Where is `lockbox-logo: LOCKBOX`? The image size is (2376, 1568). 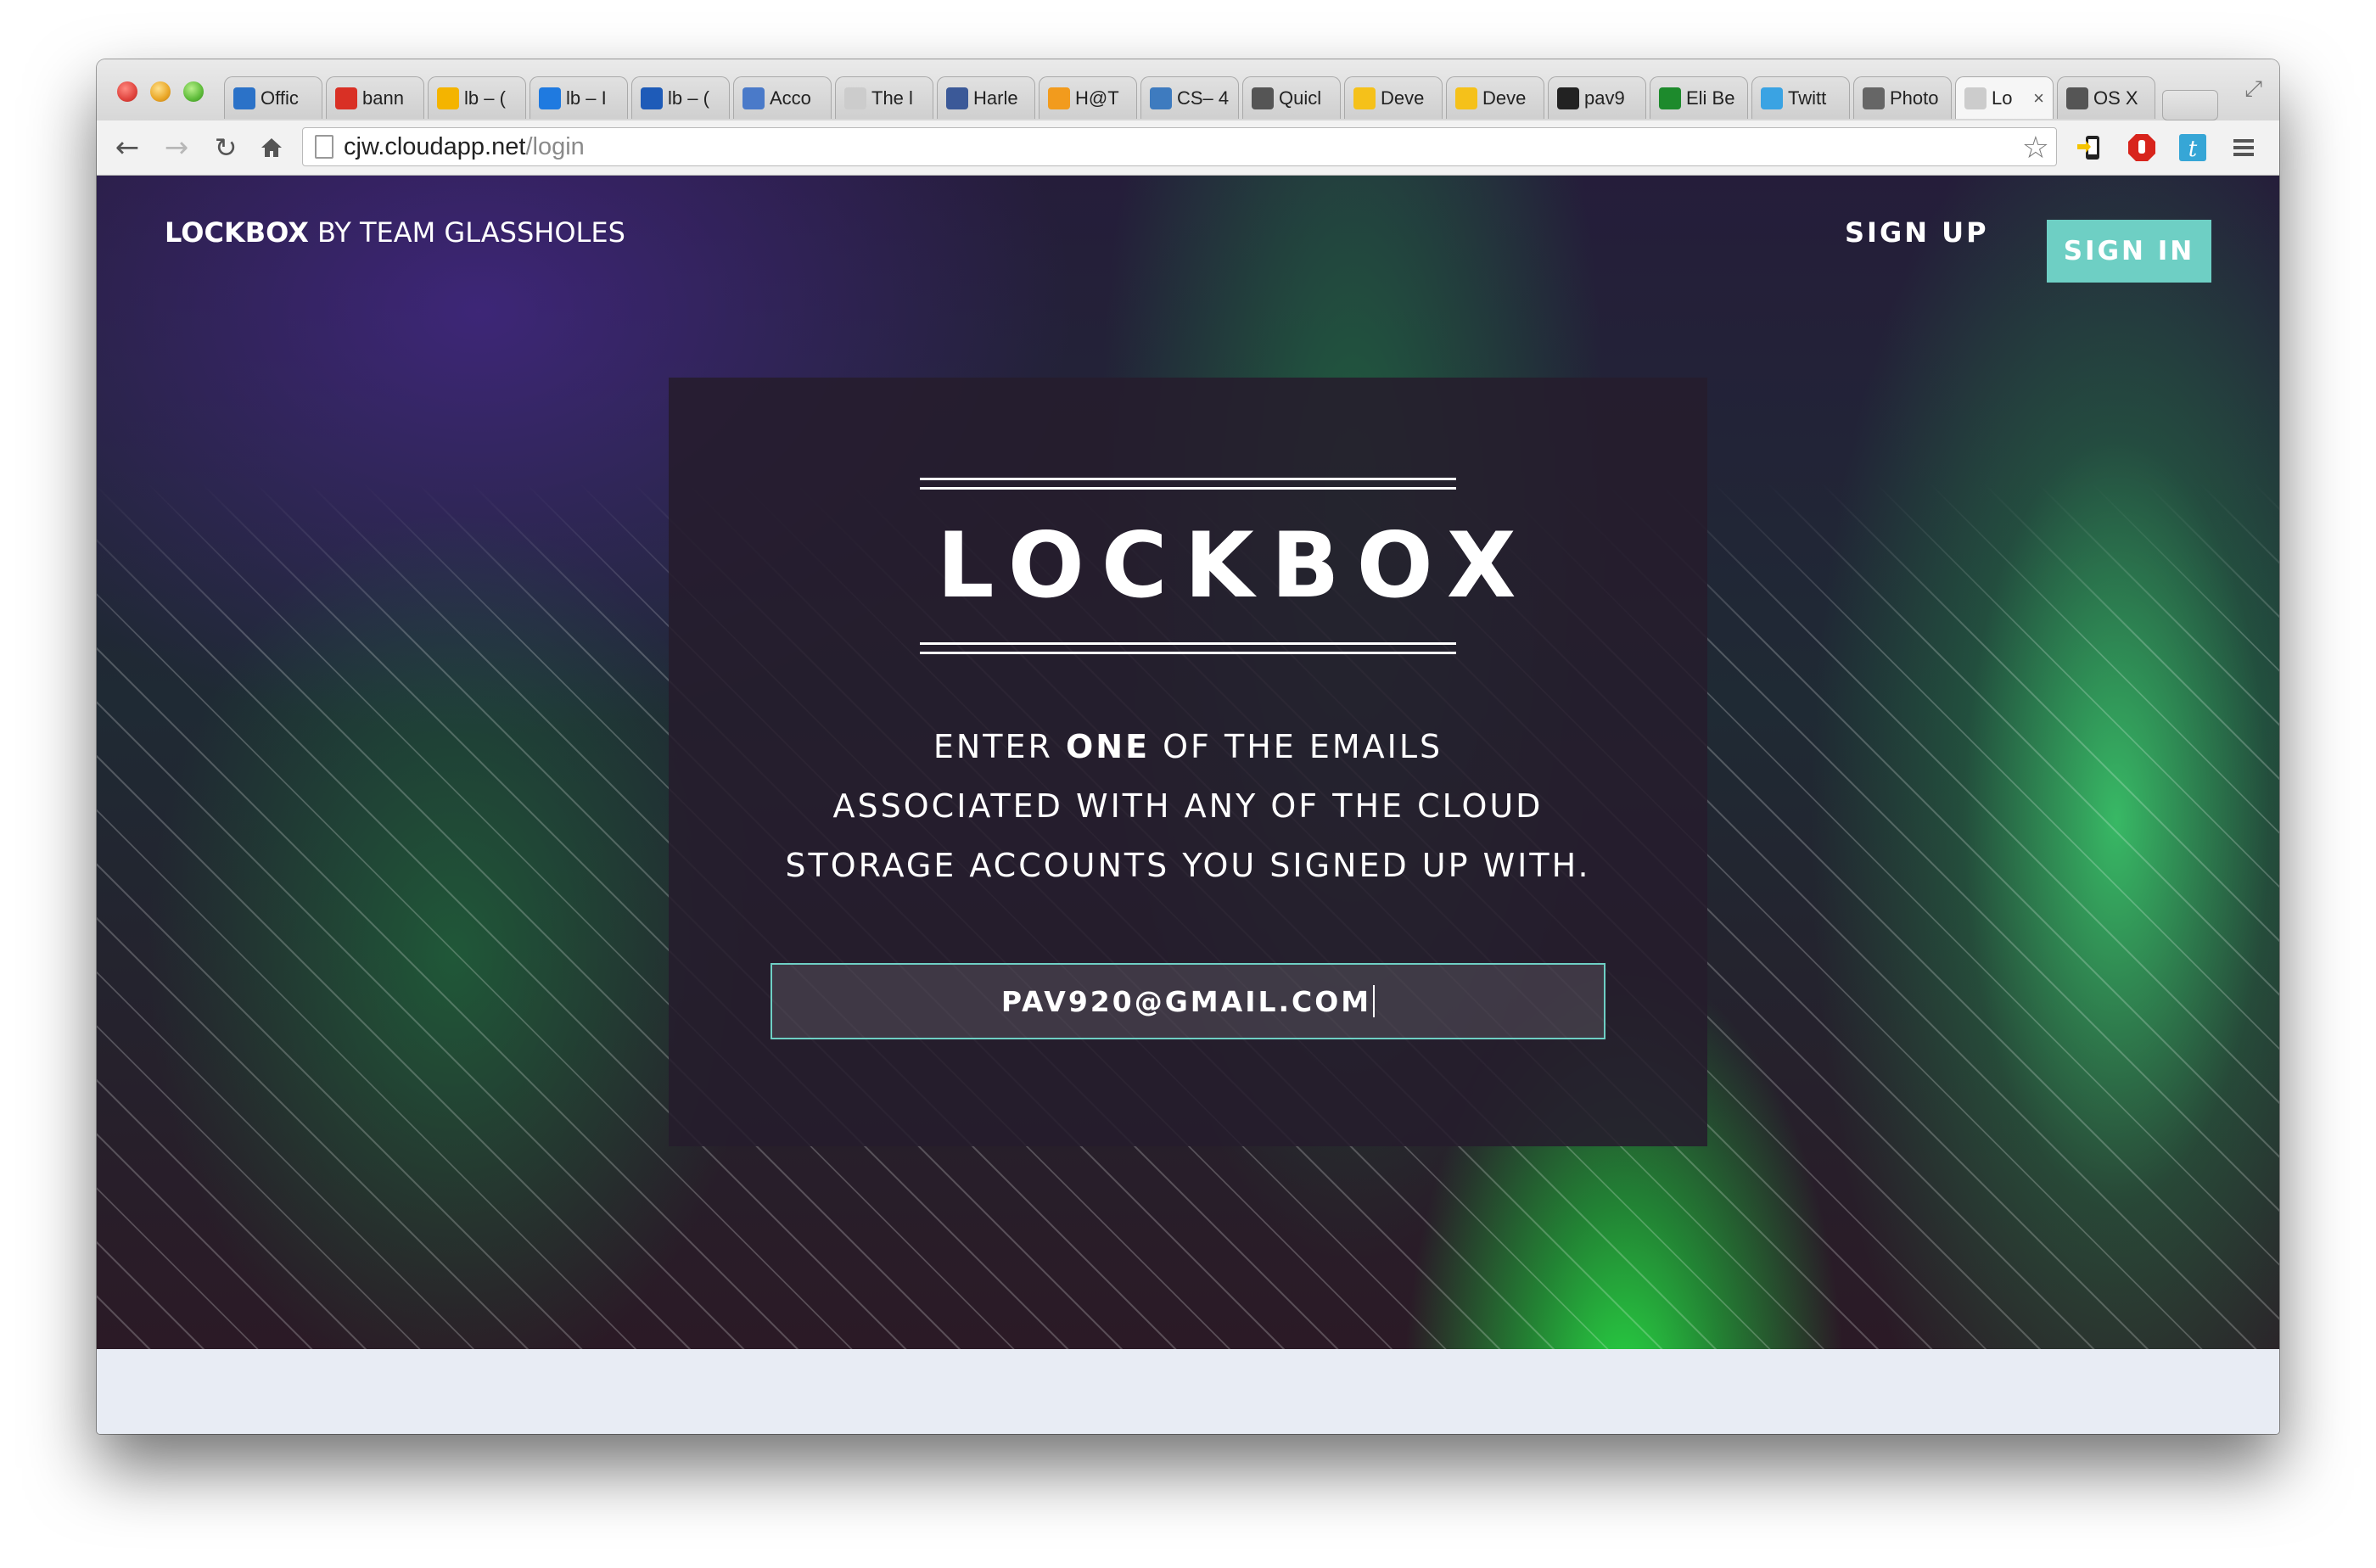 lockbox-logo: LOCKBOX is located at coordinates (1235, 565).